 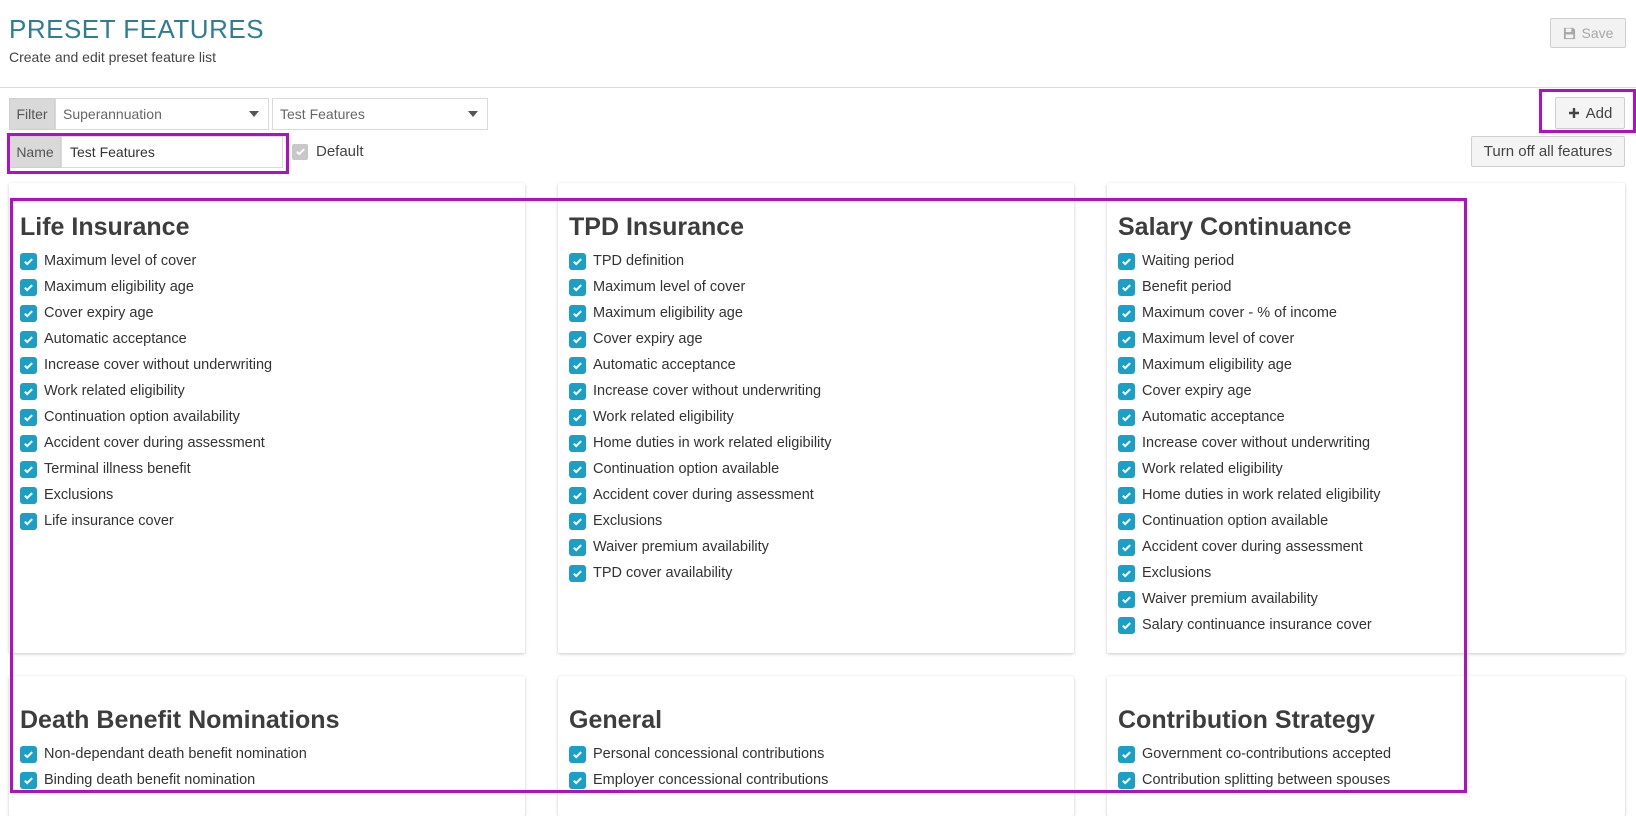 I want to click on feature-item: TPD definition, so click(x=700, y=261).